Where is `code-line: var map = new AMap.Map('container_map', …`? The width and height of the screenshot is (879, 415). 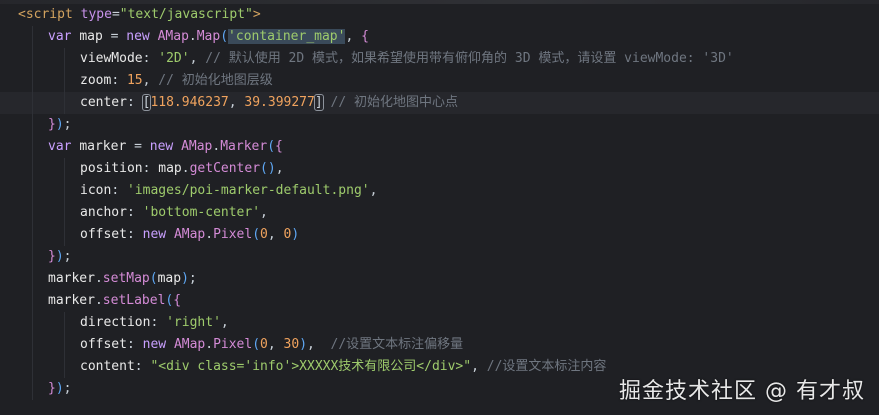
code-line: var map = new AMap.Map('container_map', … is located at coordinates (439, 37).